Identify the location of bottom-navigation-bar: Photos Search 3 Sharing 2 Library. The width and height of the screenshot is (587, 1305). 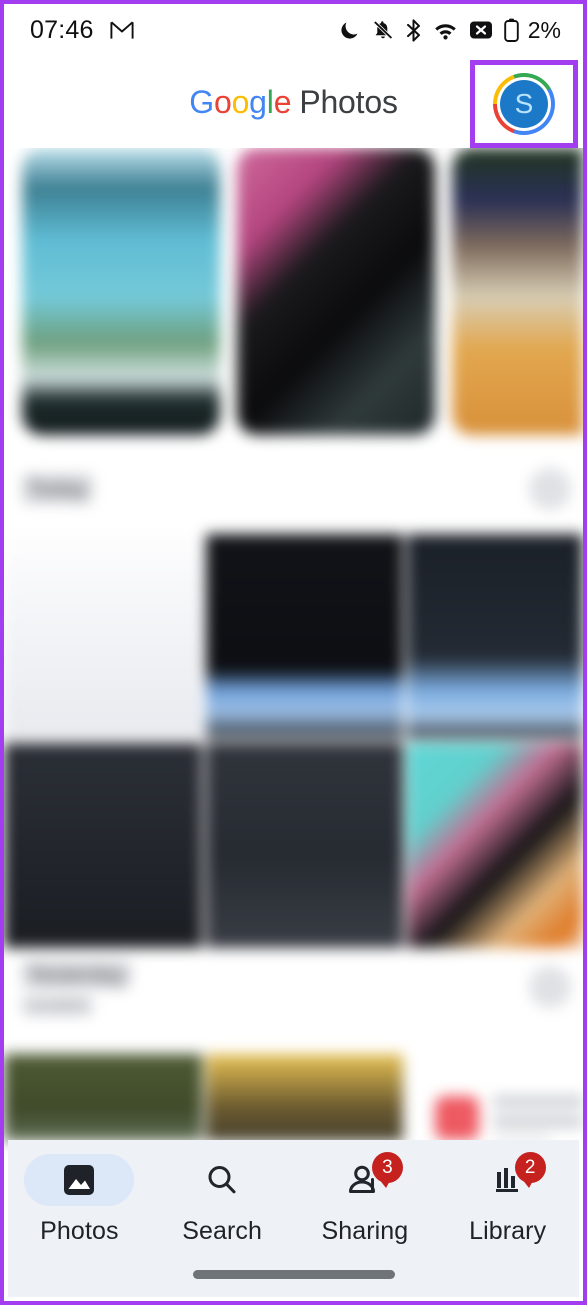
(293, 1218).